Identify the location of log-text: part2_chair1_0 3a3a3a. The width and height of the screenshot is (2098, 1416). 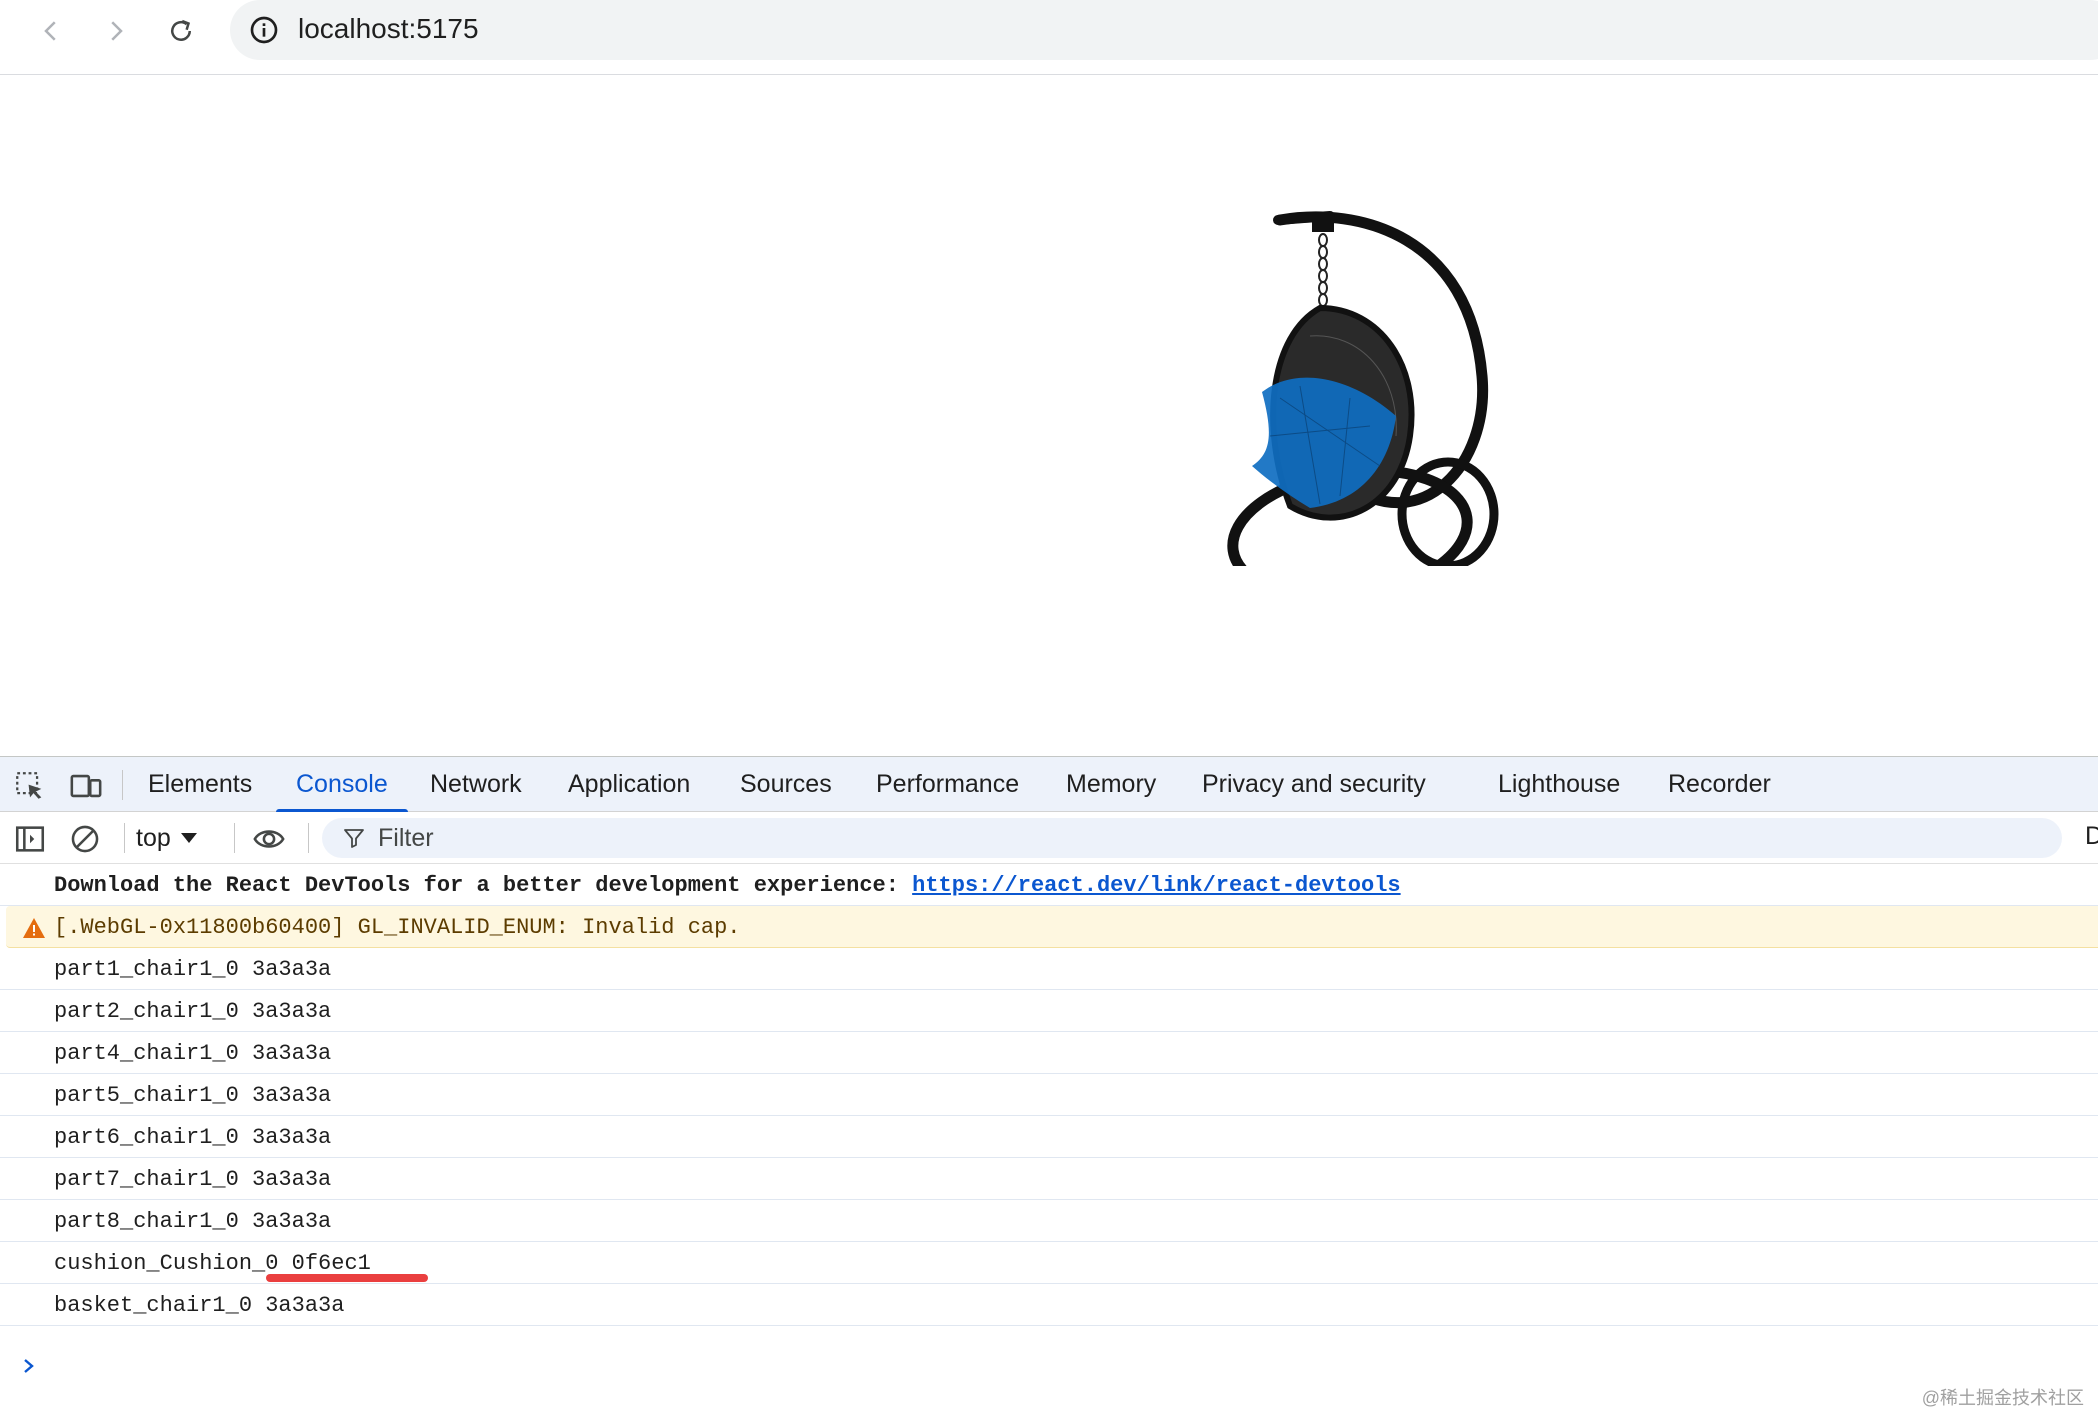
(193, 1011).